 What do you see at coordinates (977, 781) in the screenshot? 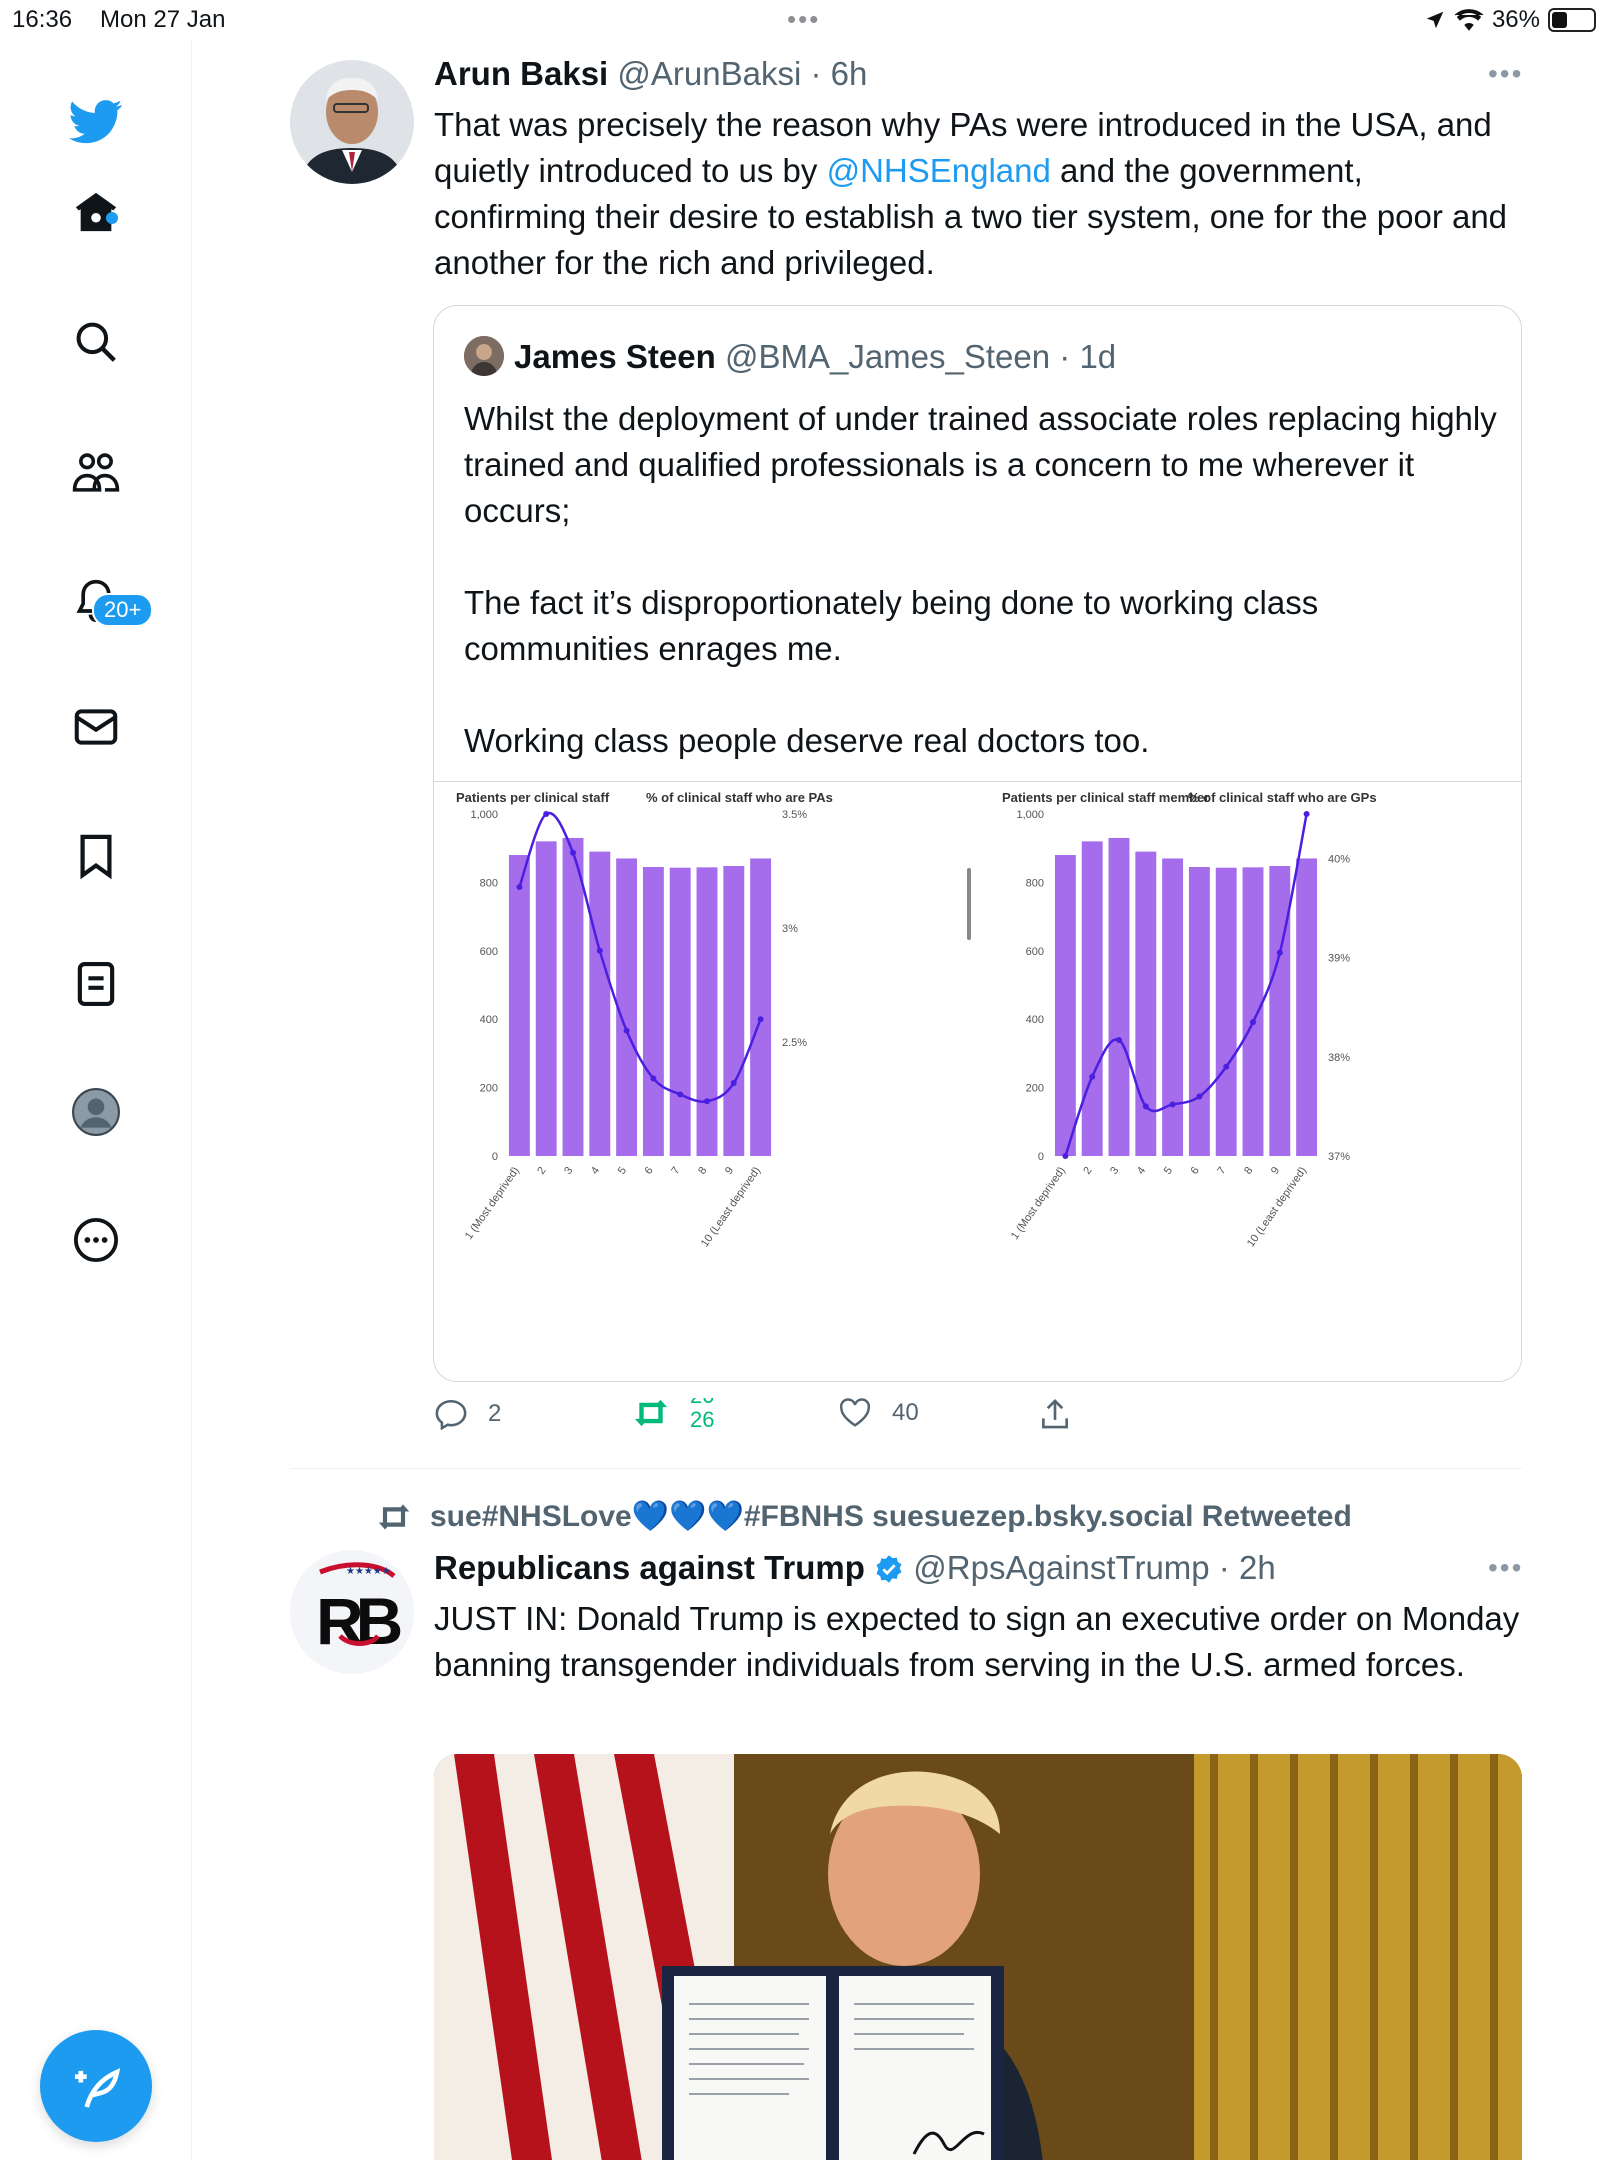
I see `quote-media-divider` at bounding box center [977, 781].